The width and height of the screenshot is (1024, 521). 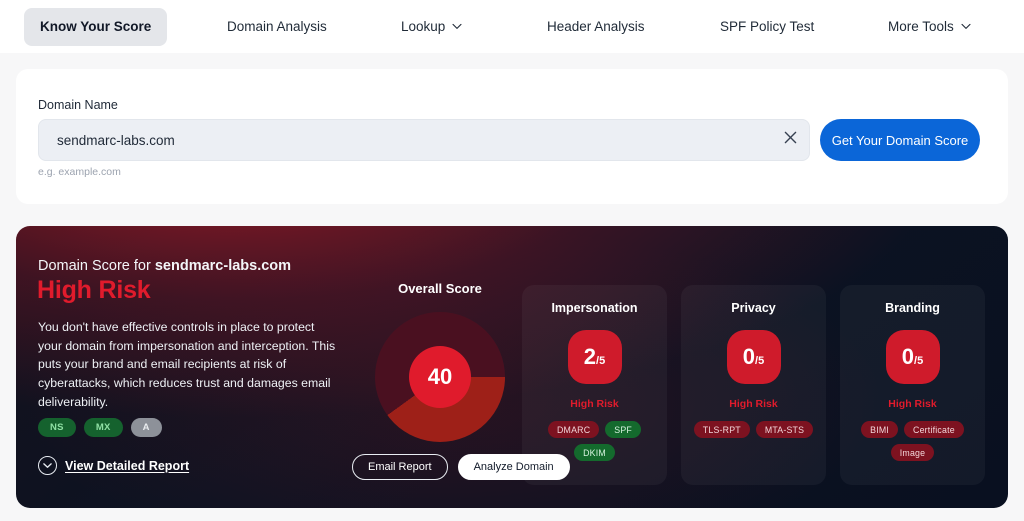 I want to click on dns-record-chip-ns: NS, so click(x=57, y=427).